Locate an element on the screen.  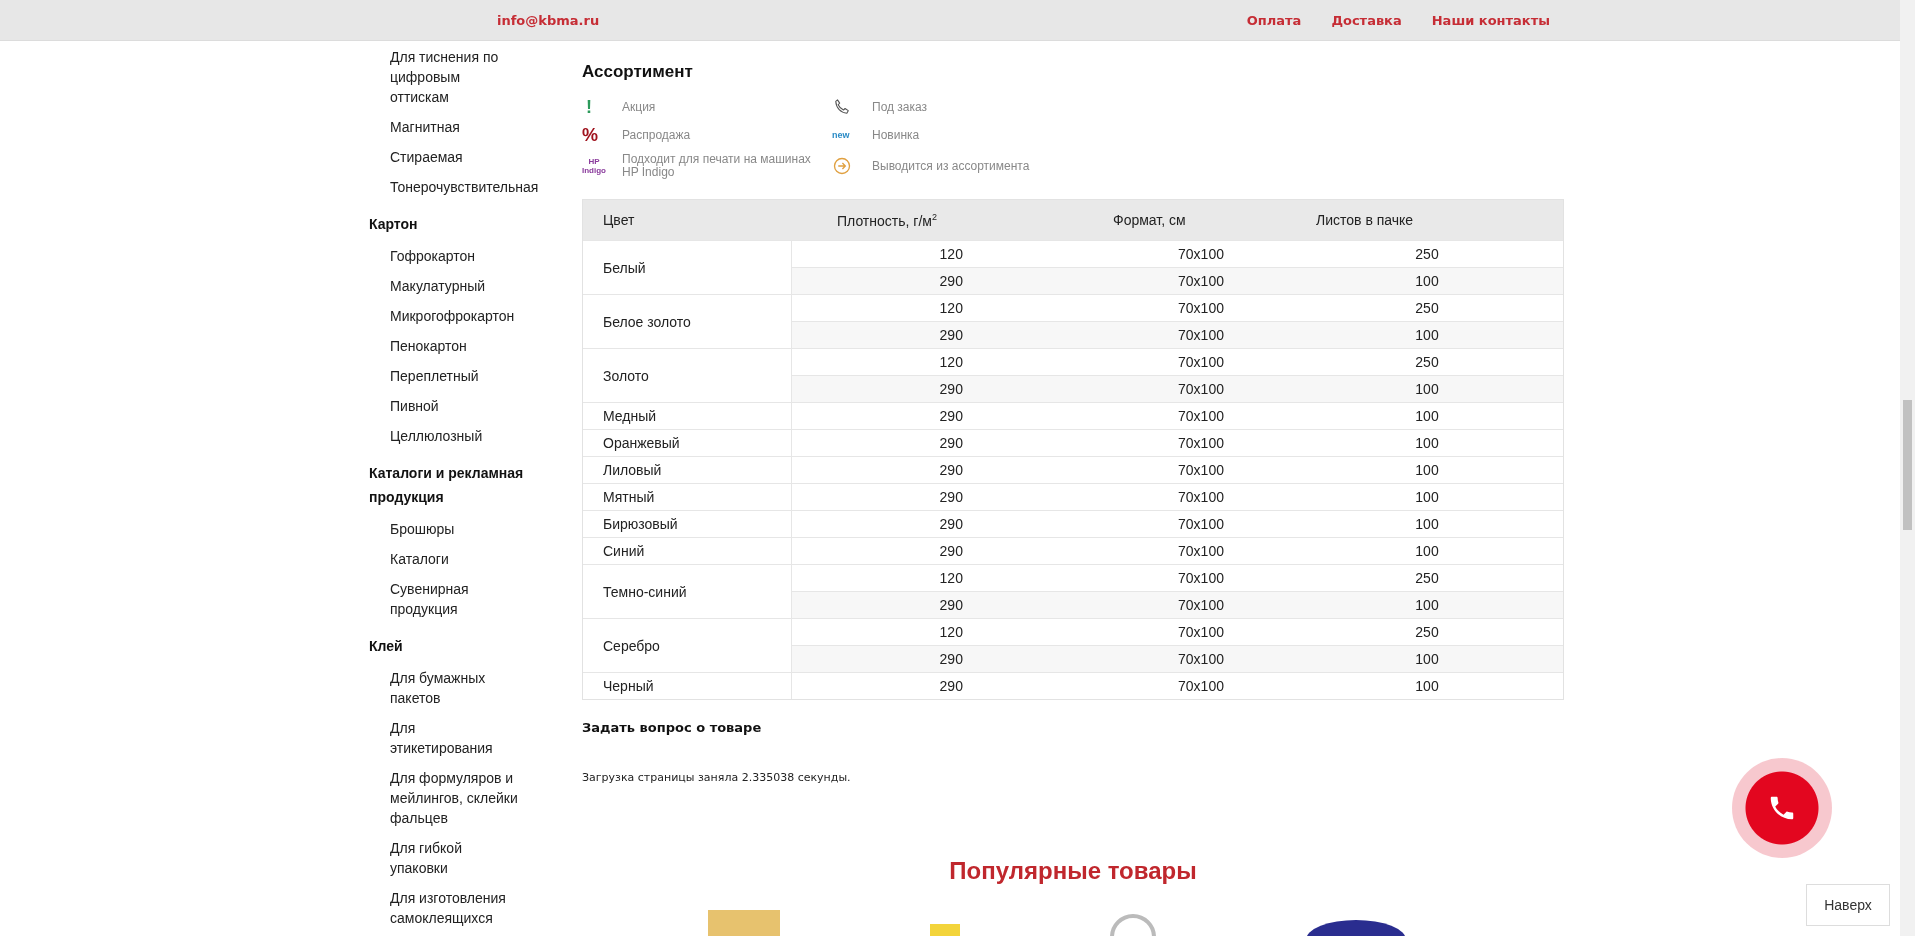
subcategory-link: Микрогофрокартон is located at coordinates (452, 316).